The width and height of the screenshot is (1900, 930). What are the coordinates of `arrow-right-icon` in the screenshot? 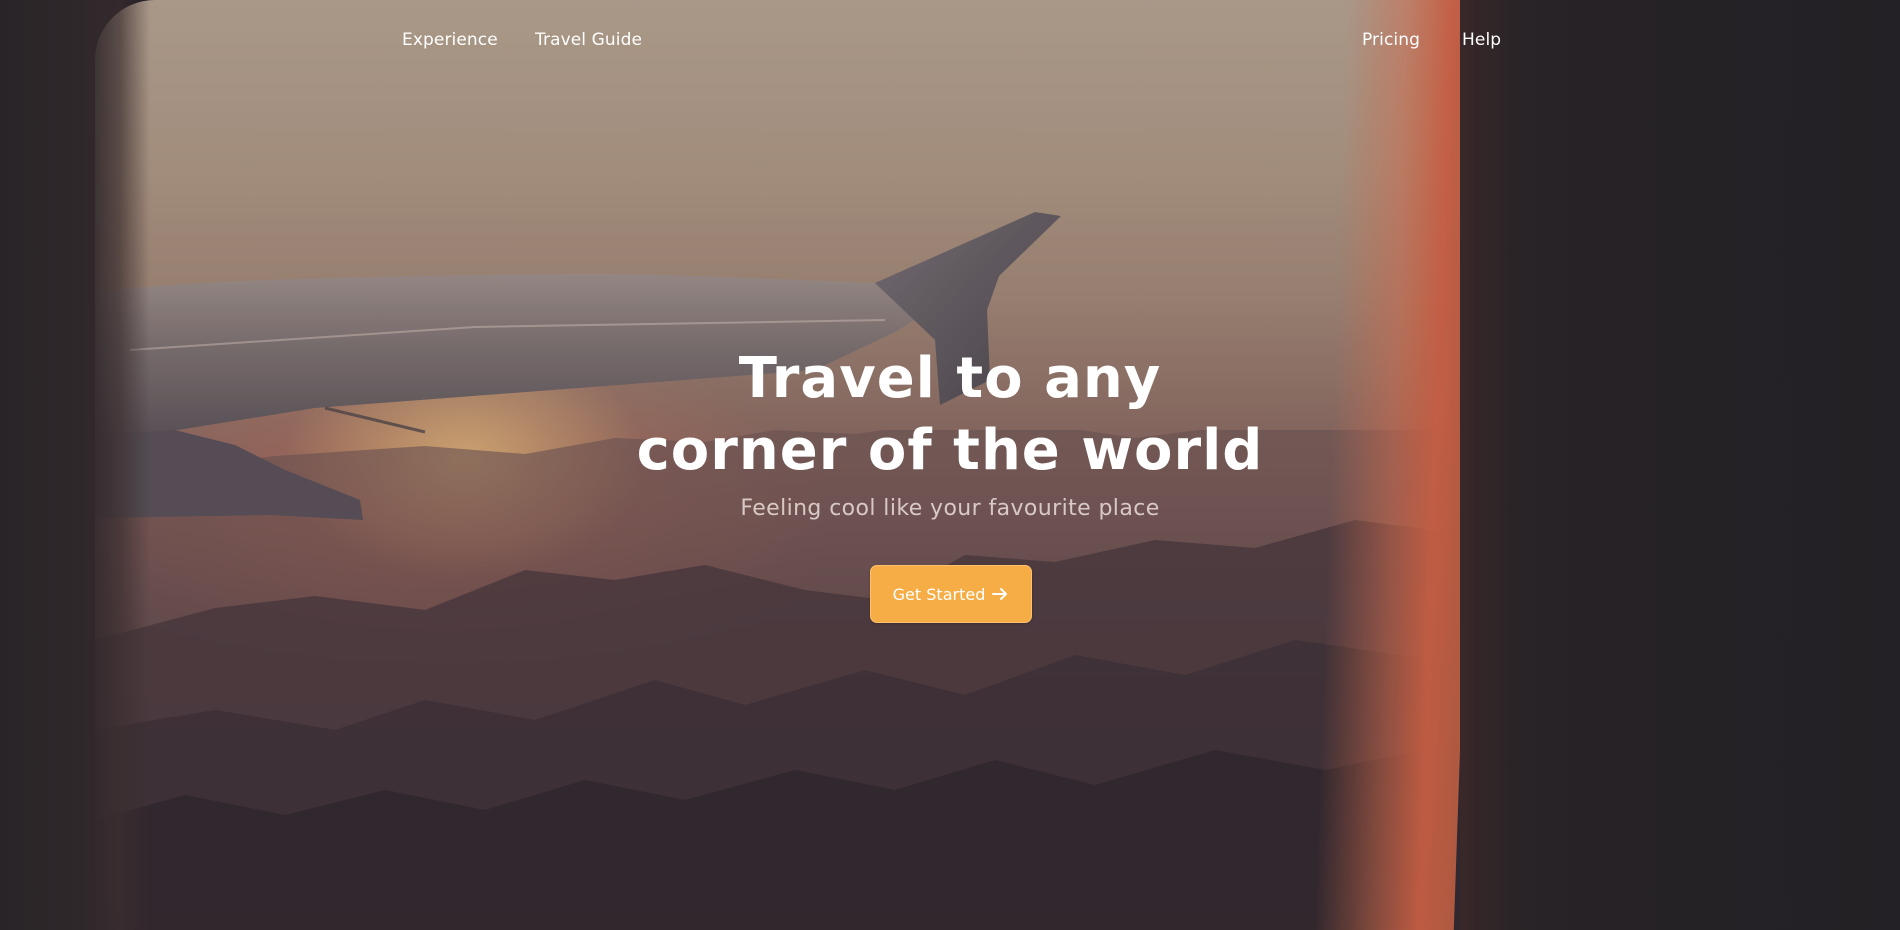 It's located at (1000, 594).